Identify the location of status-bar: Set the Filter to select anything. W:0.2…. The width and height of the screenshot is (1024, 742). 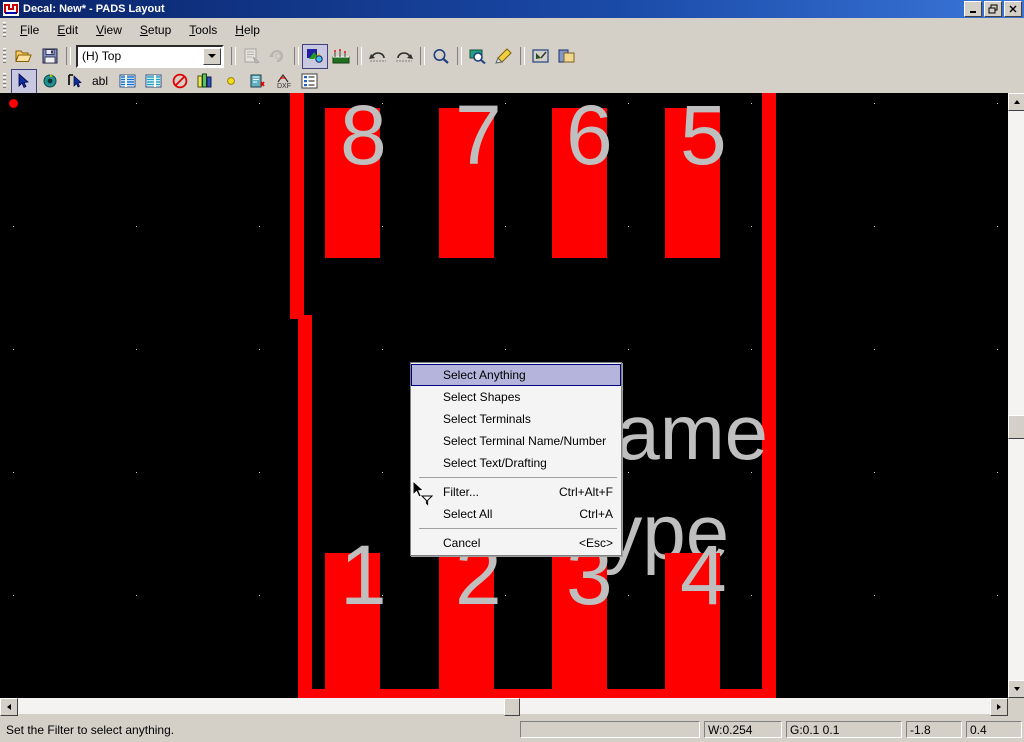
(512, 730).